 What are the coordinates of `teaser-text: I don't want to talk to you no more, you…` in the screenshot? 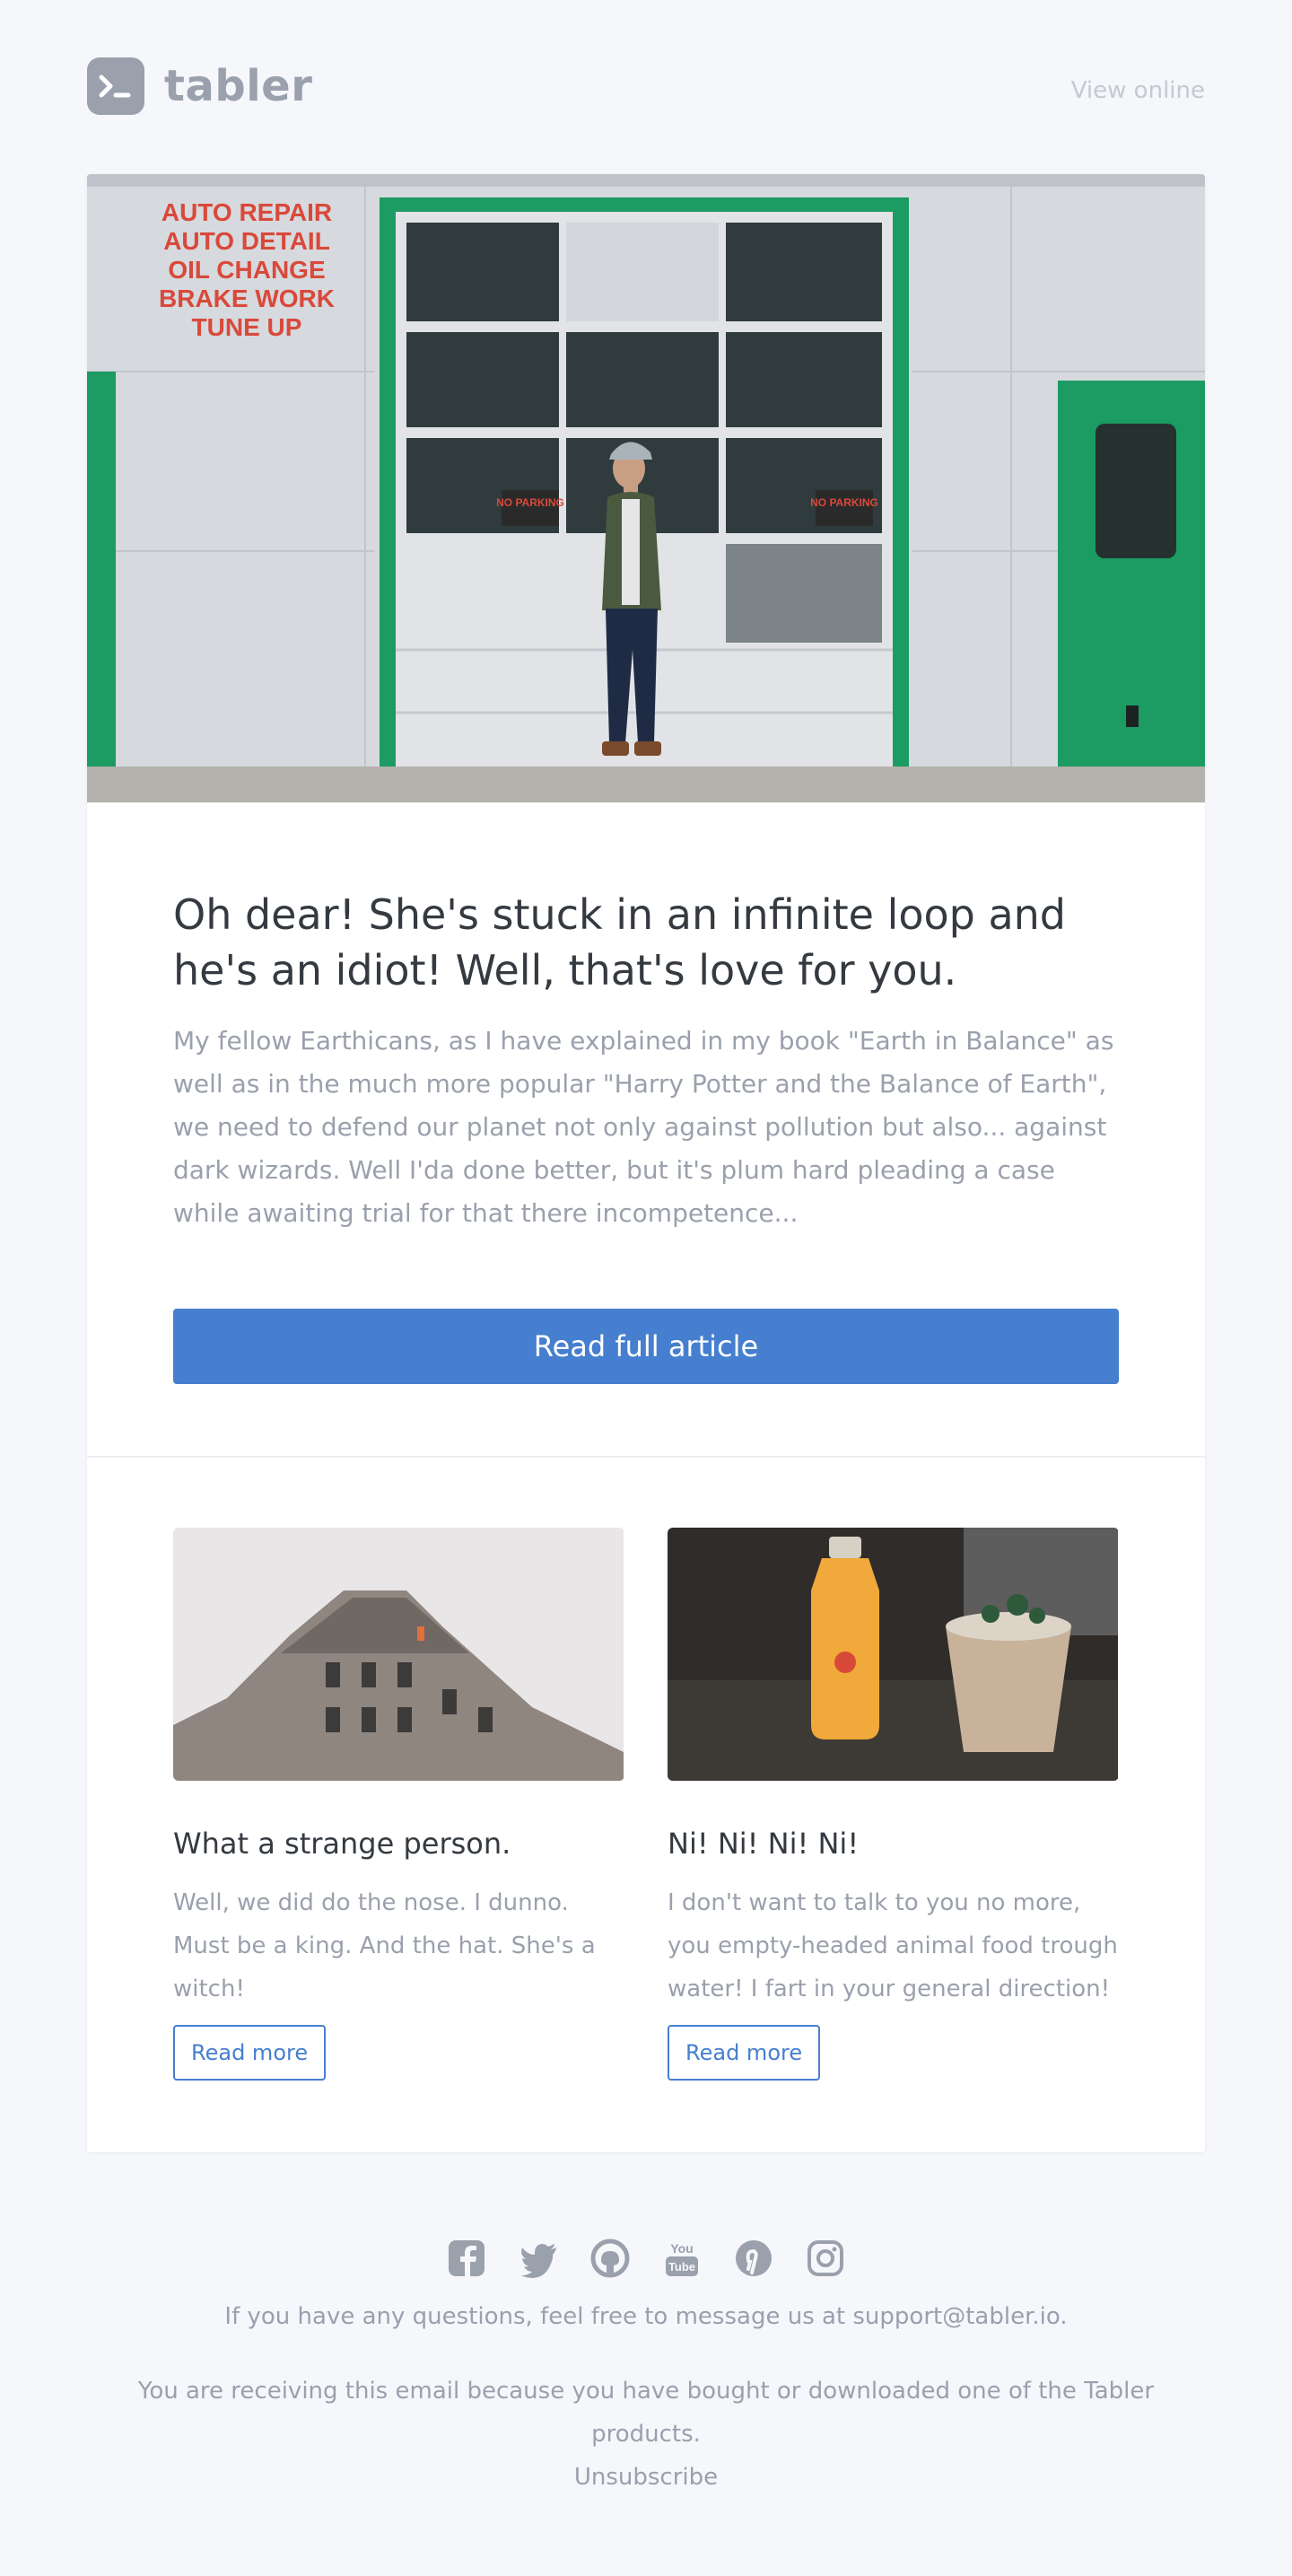 It's located at (893, 1945).